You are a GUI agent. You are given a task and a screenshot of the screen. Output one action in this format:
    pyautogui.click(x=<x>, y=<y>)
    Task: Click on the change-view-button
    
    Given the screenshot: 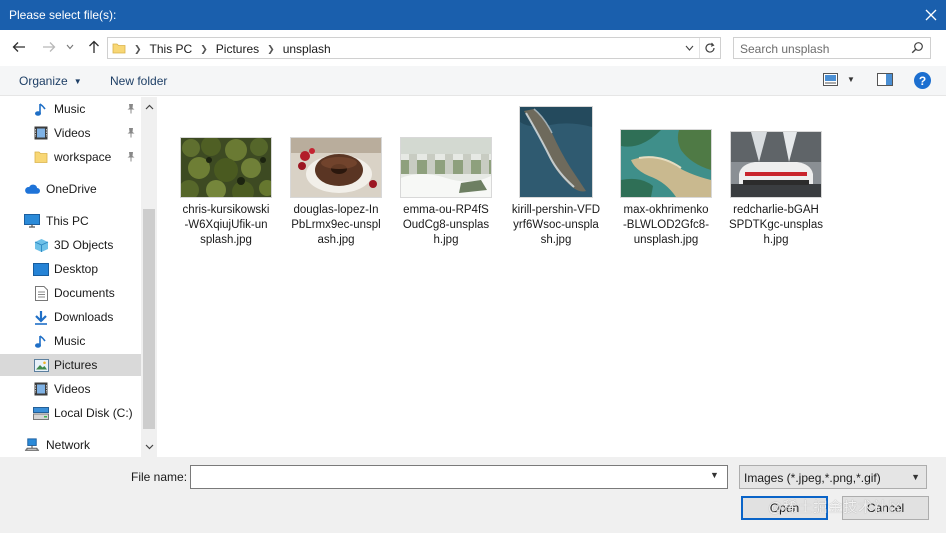 What is the action you would take?
    pyautogui.click(x=830, y=81)
    